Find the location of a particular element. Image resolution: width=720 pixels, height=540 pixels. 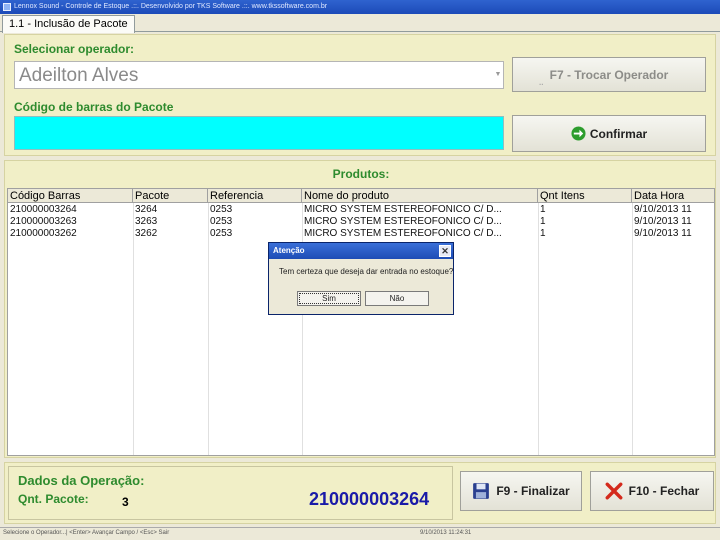

qnt-pacote-label: Qnt. Pacote: is located at coordinates (53, 499).